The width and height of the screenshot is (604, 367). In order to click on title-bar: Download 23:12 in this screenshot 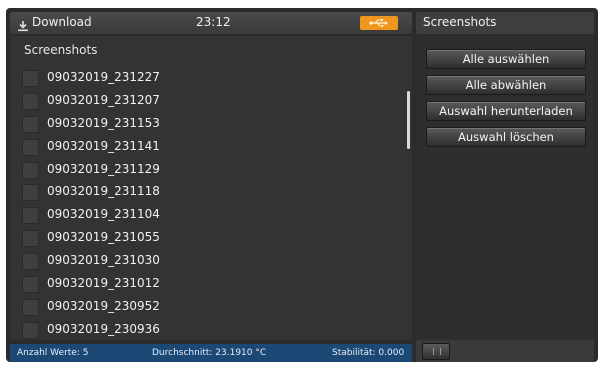, I will do `click(211, 23)`.